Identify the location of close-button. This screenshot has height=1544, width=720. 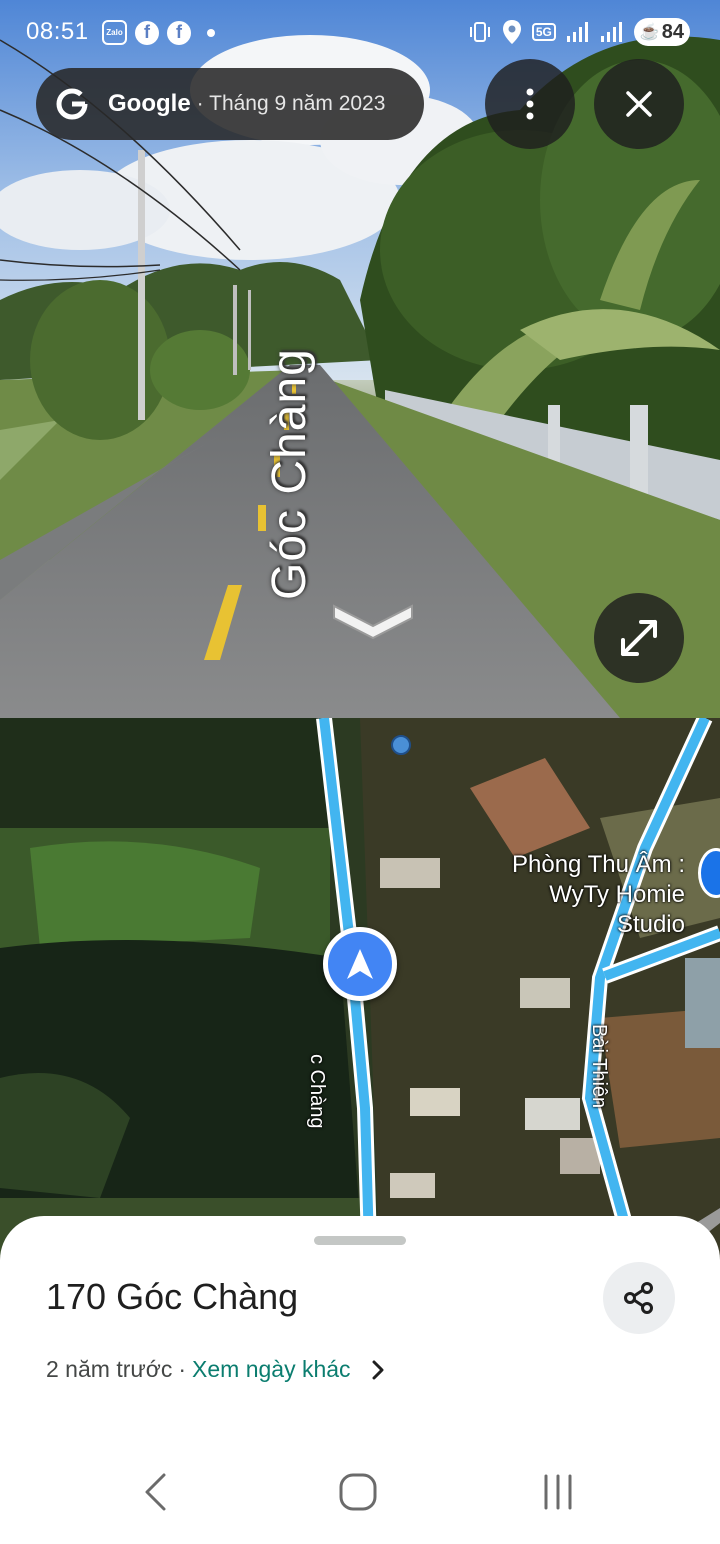
(639, 104).